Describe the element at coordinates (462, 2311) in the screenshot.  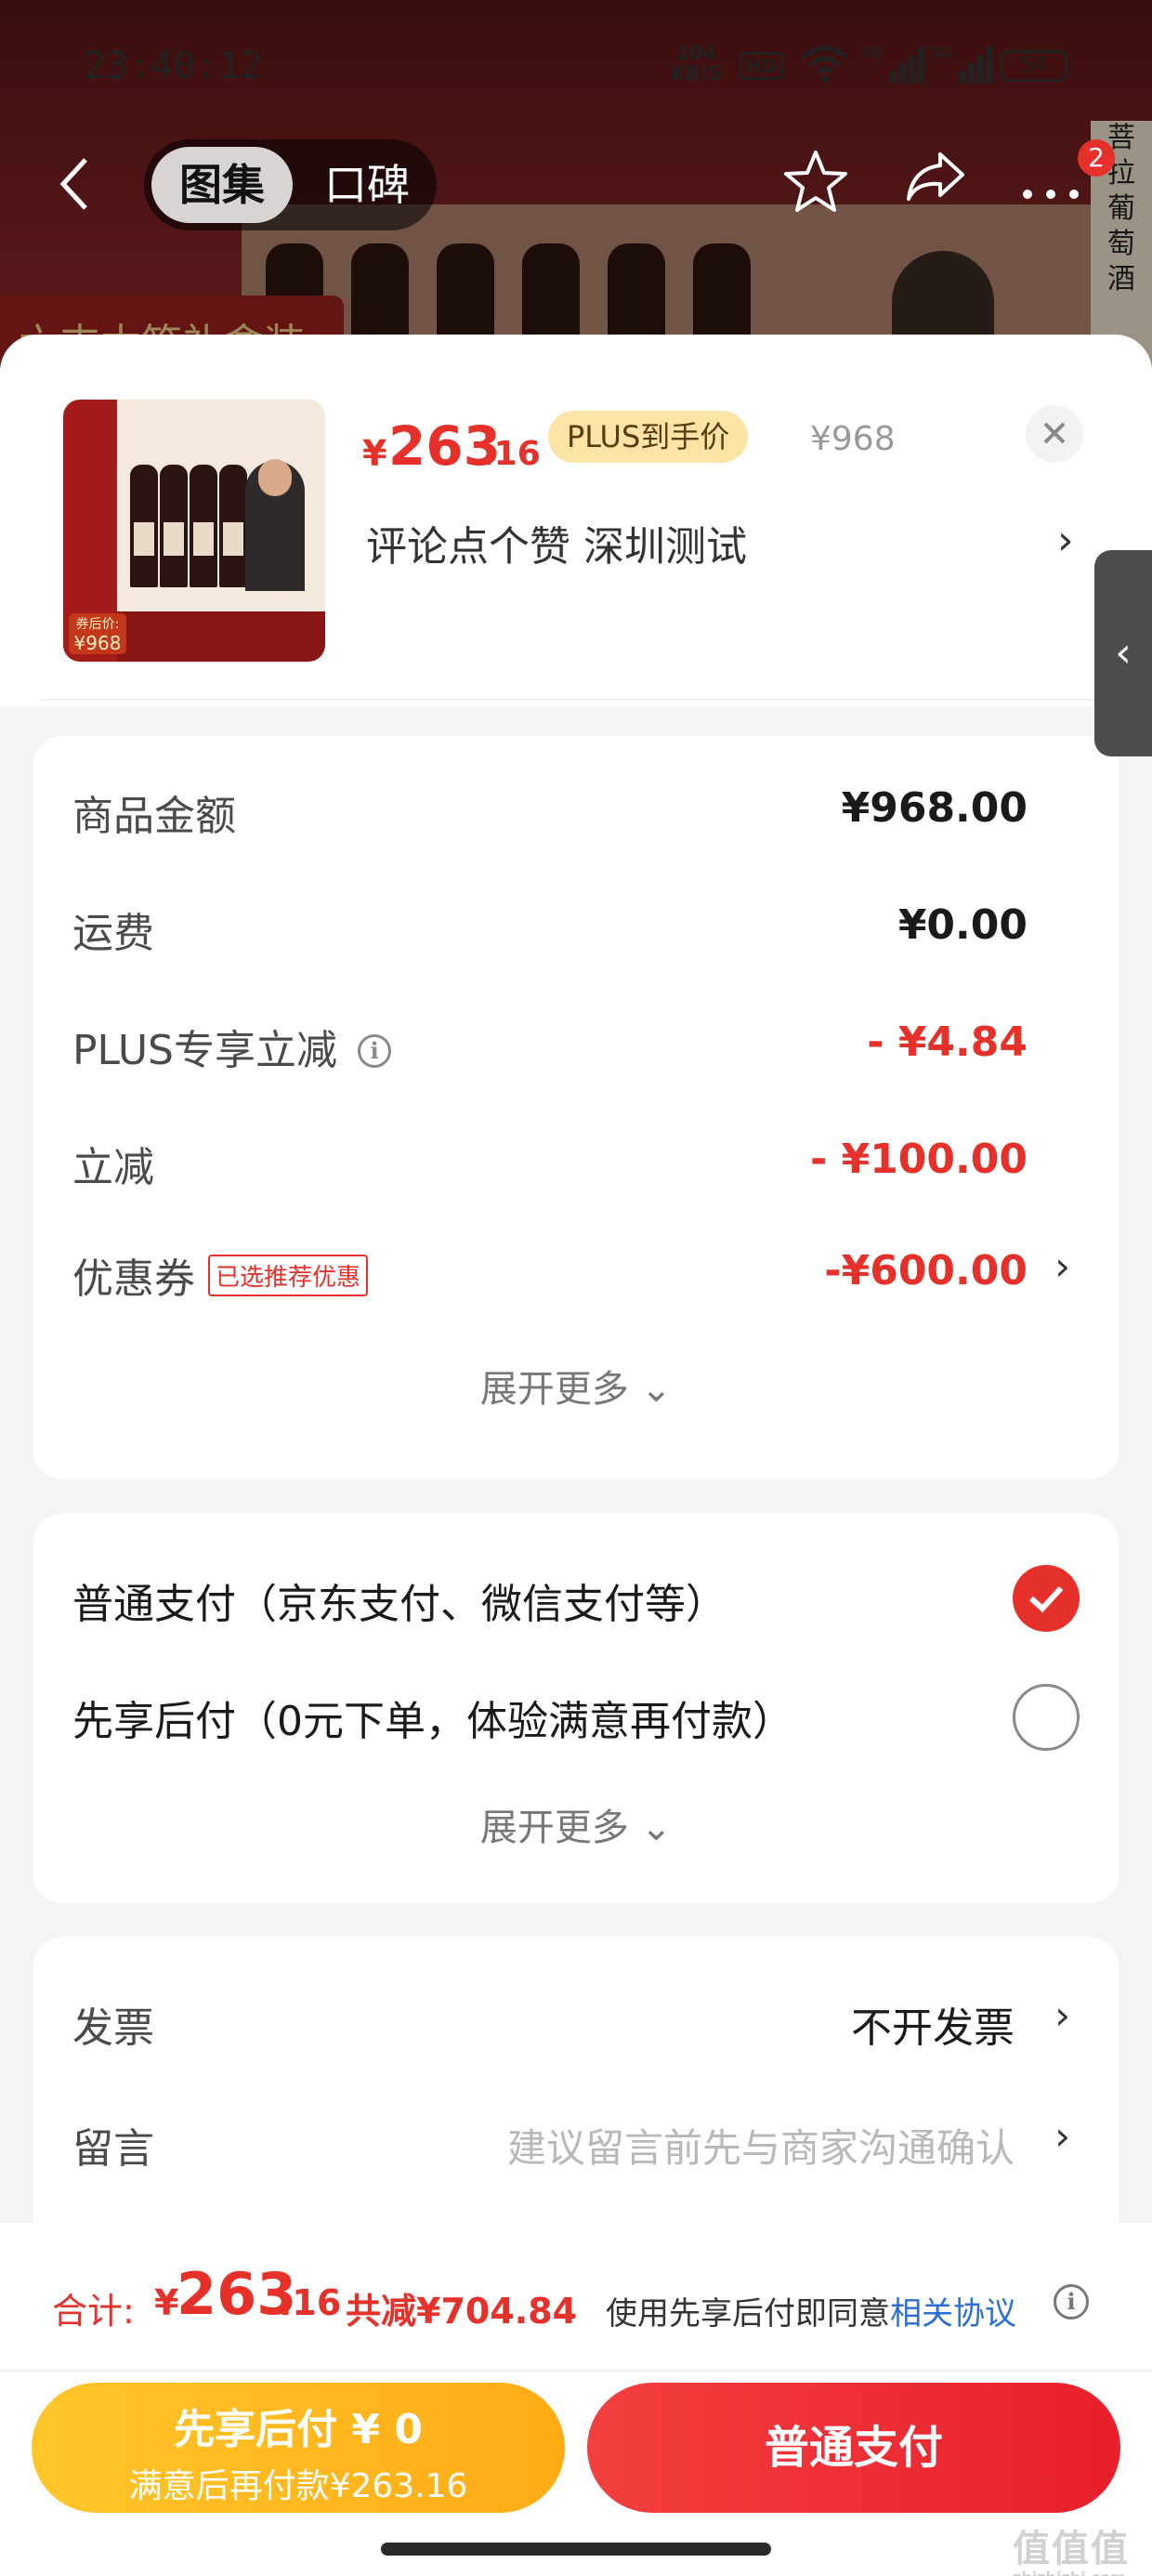
I see `total-saved: 共减¥704.84` at that location.